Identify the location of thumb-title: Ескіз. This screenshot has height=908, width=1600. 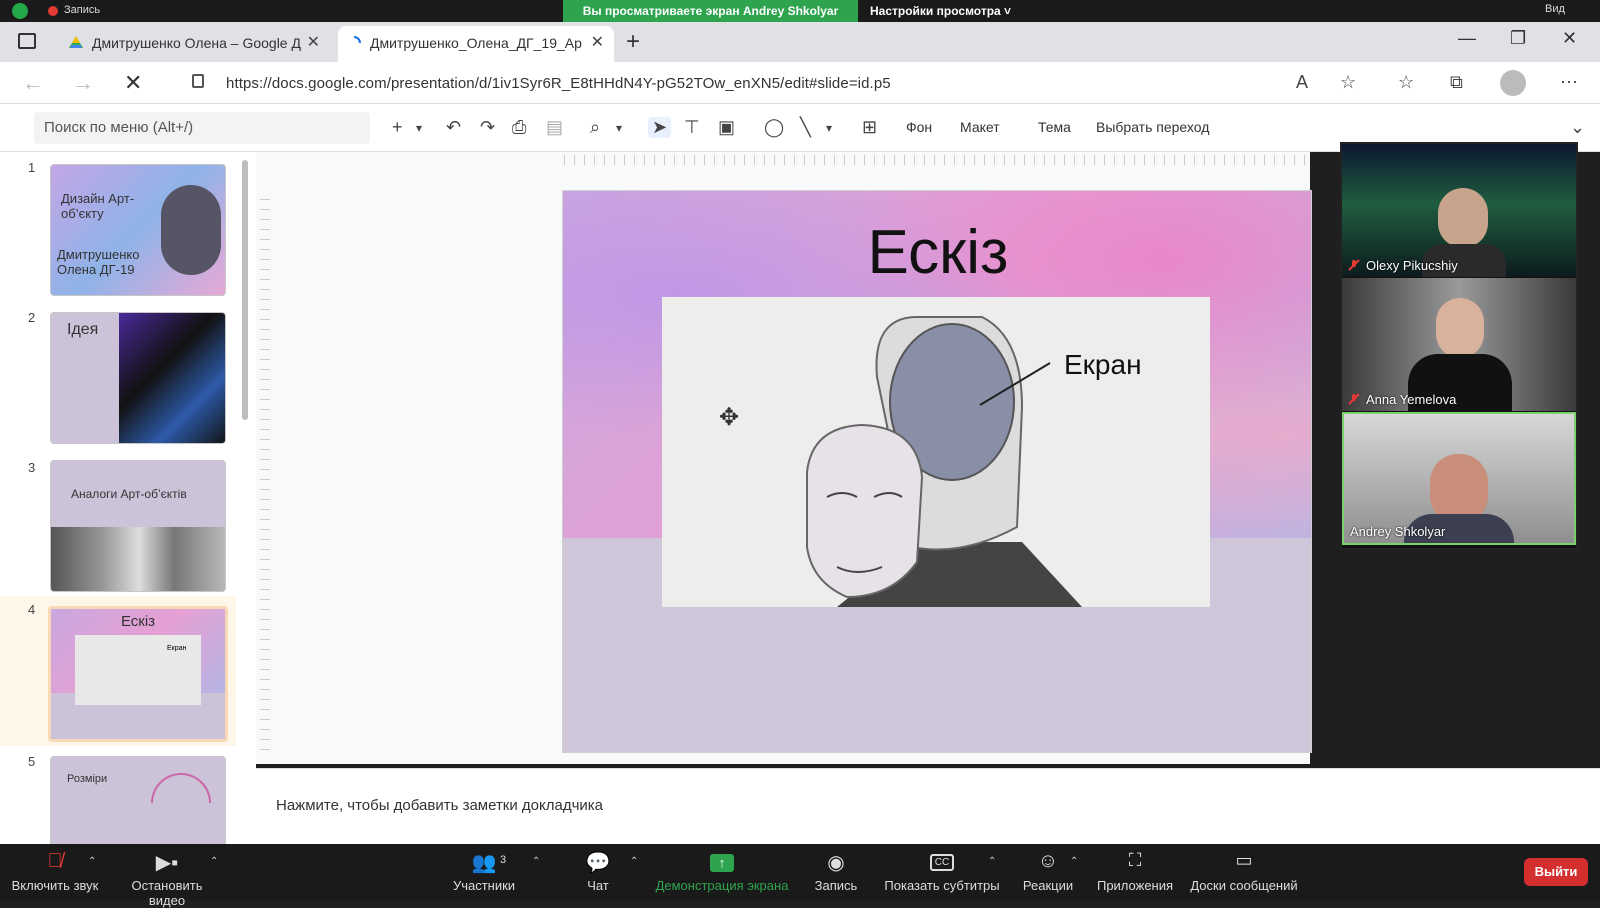
(138, 621).